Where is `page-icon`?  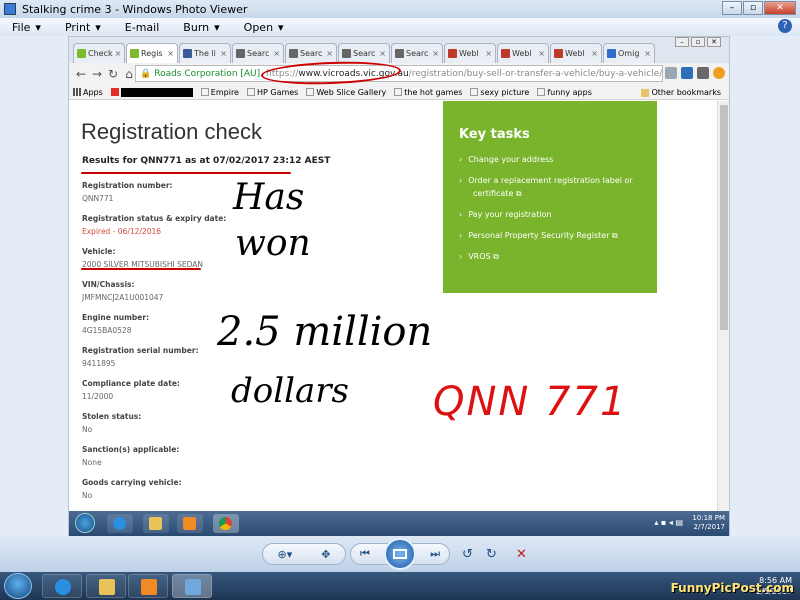
page-icon is located at coordinates (310, 92).